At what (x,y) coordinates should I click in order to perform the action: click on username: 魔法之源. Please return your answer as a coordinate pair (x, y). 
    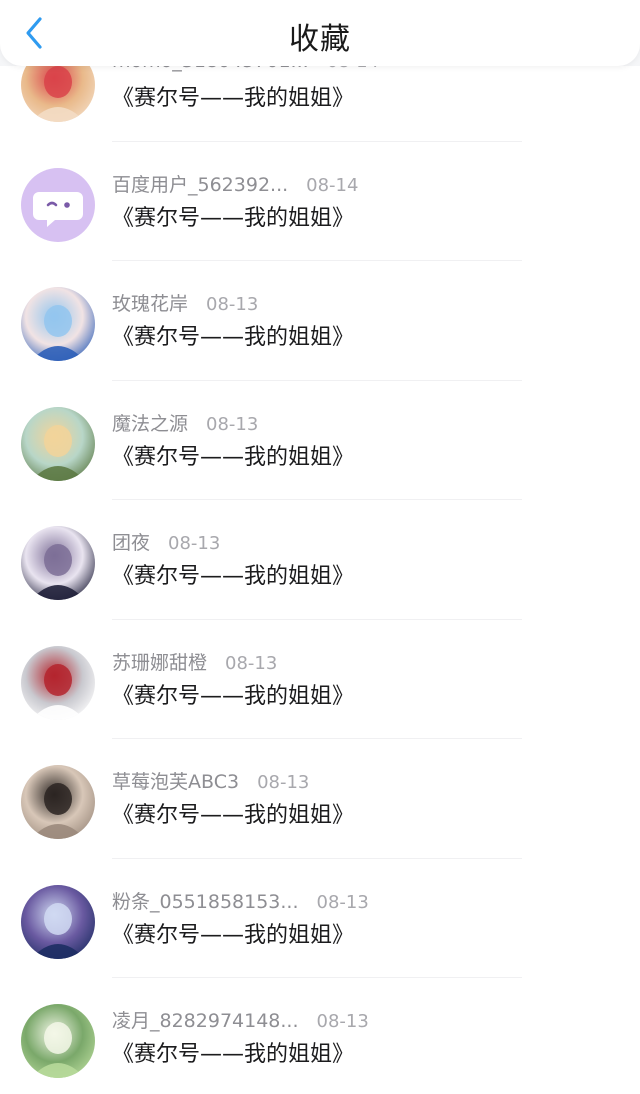
    Looking at the image, I should click on (150, 422).